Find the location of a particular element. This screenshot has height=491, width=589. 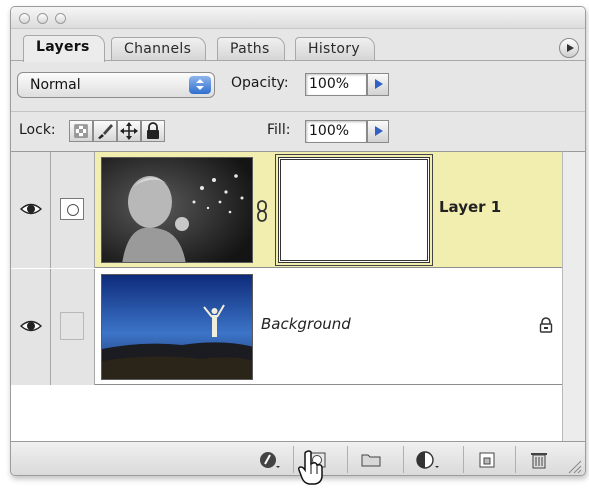

layers-scrollbar is located at coordinates (573, 296).